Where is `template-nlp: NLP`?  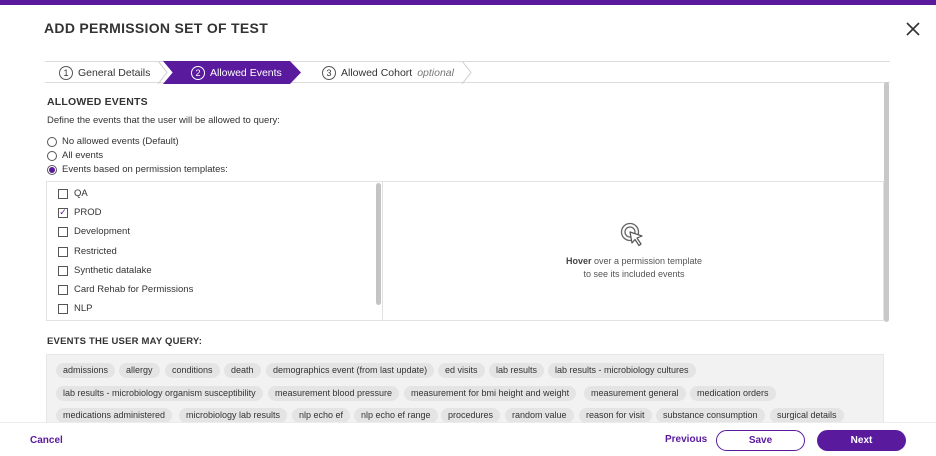
template-nlp: NLP is located at coordinates (75, 308).